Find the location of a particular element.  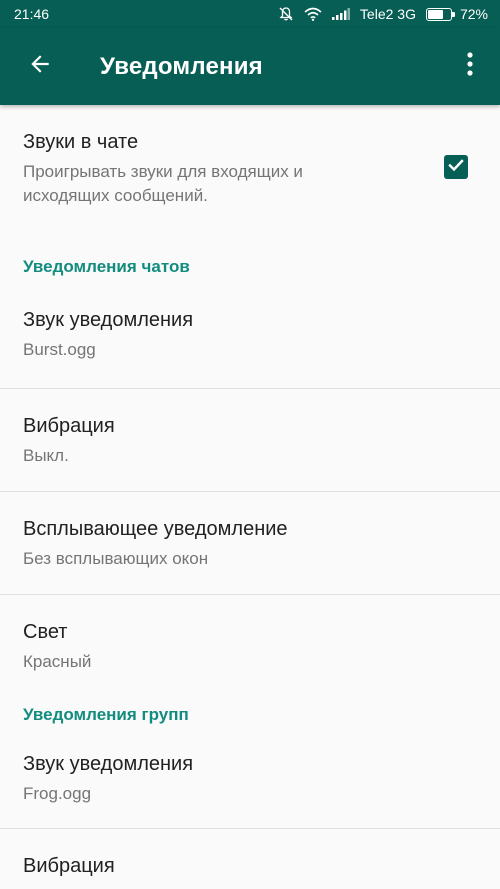

wifi-icon is located at coordinates (313, 14).